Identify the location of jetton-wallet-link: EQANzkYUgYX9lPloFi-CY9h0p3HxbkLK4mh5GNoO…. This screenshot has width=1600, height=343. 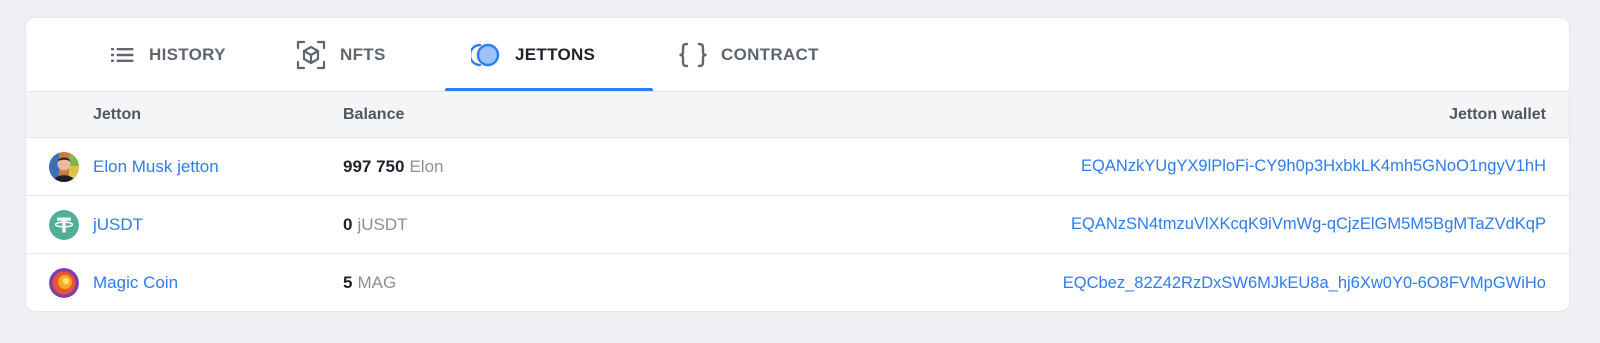
(1313, 166).